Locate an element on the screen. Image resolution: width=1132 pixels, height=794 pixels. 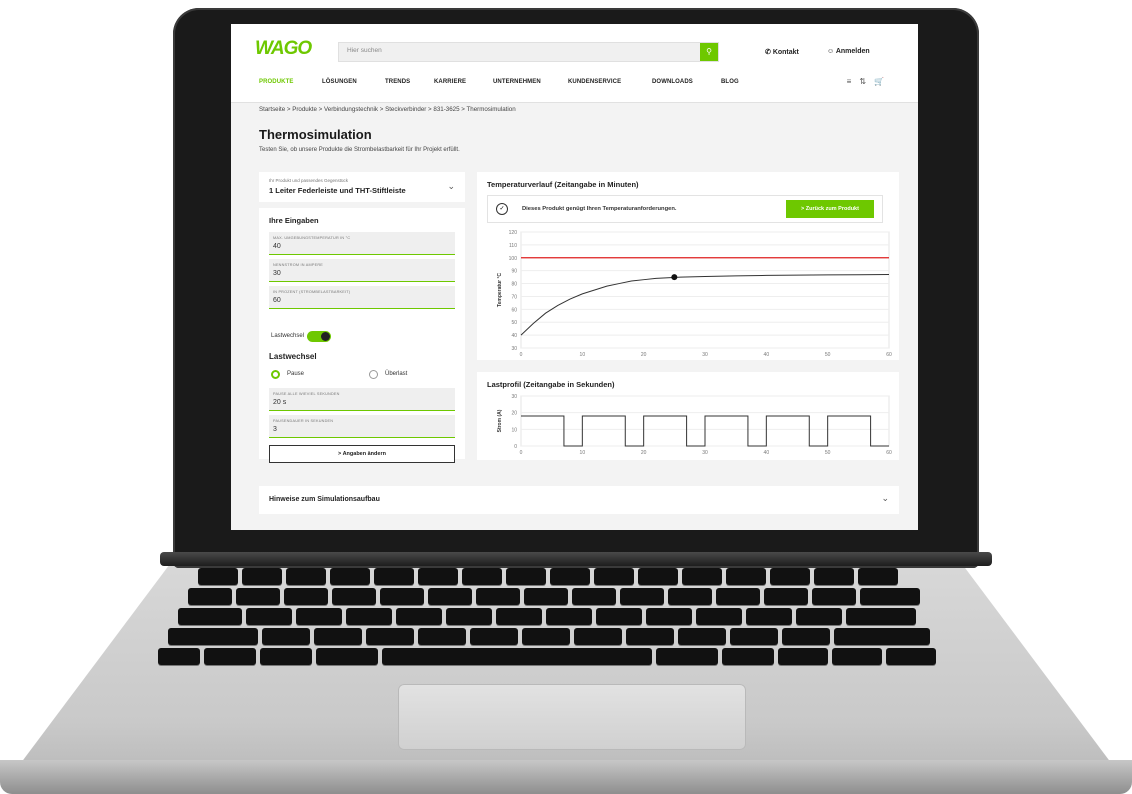
laptop-base-edge is located at coordinates (566, 777).